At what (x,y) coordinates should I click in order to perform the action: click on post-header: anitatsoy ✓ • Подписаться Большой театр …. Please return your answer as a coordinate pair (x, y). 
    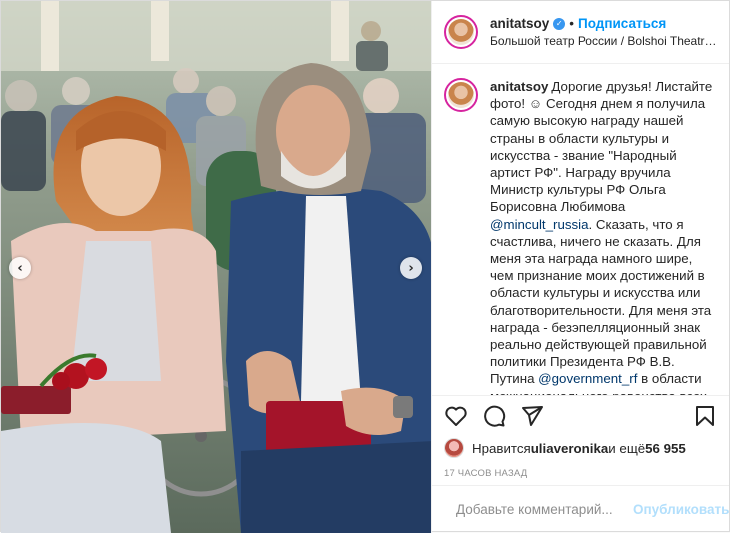
    Looking at the image, I should click on (580, 32).